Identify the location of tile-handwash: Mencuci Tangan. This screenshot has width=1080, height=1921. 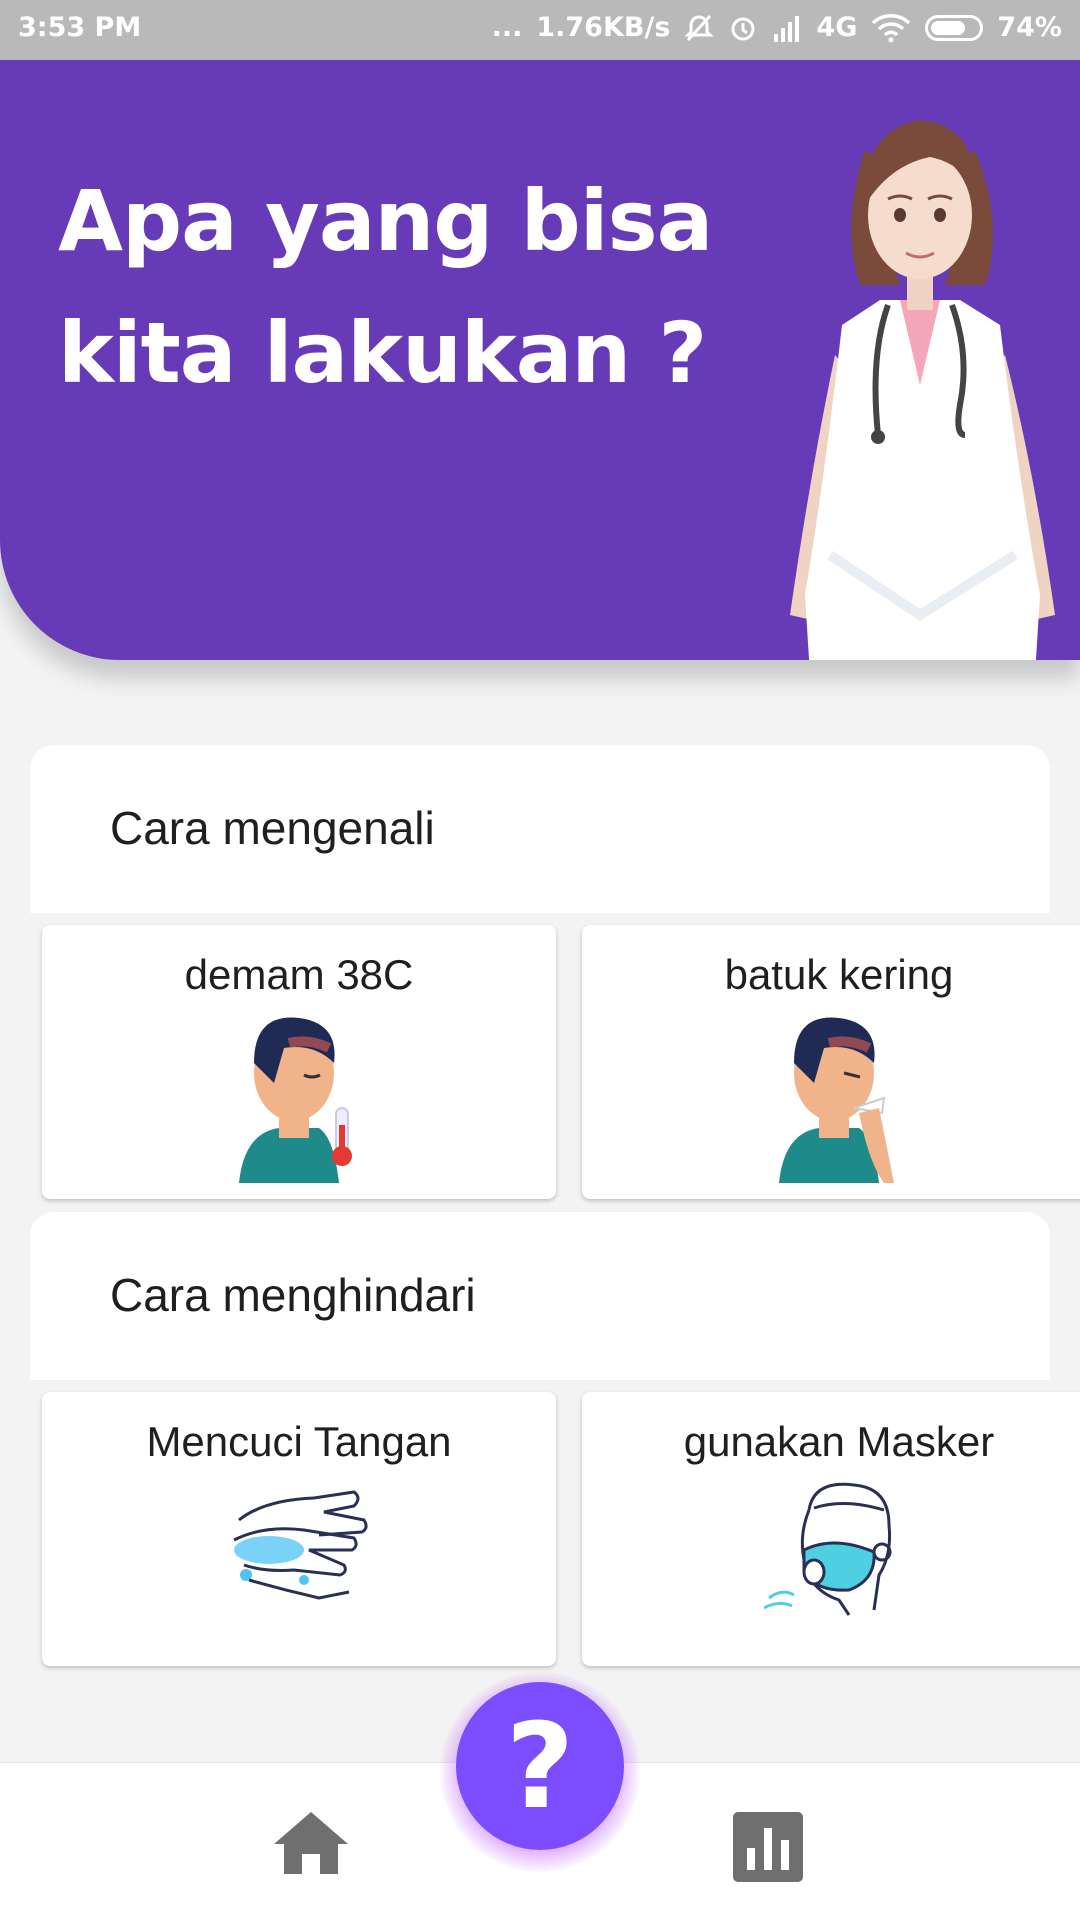
(299, 1529).